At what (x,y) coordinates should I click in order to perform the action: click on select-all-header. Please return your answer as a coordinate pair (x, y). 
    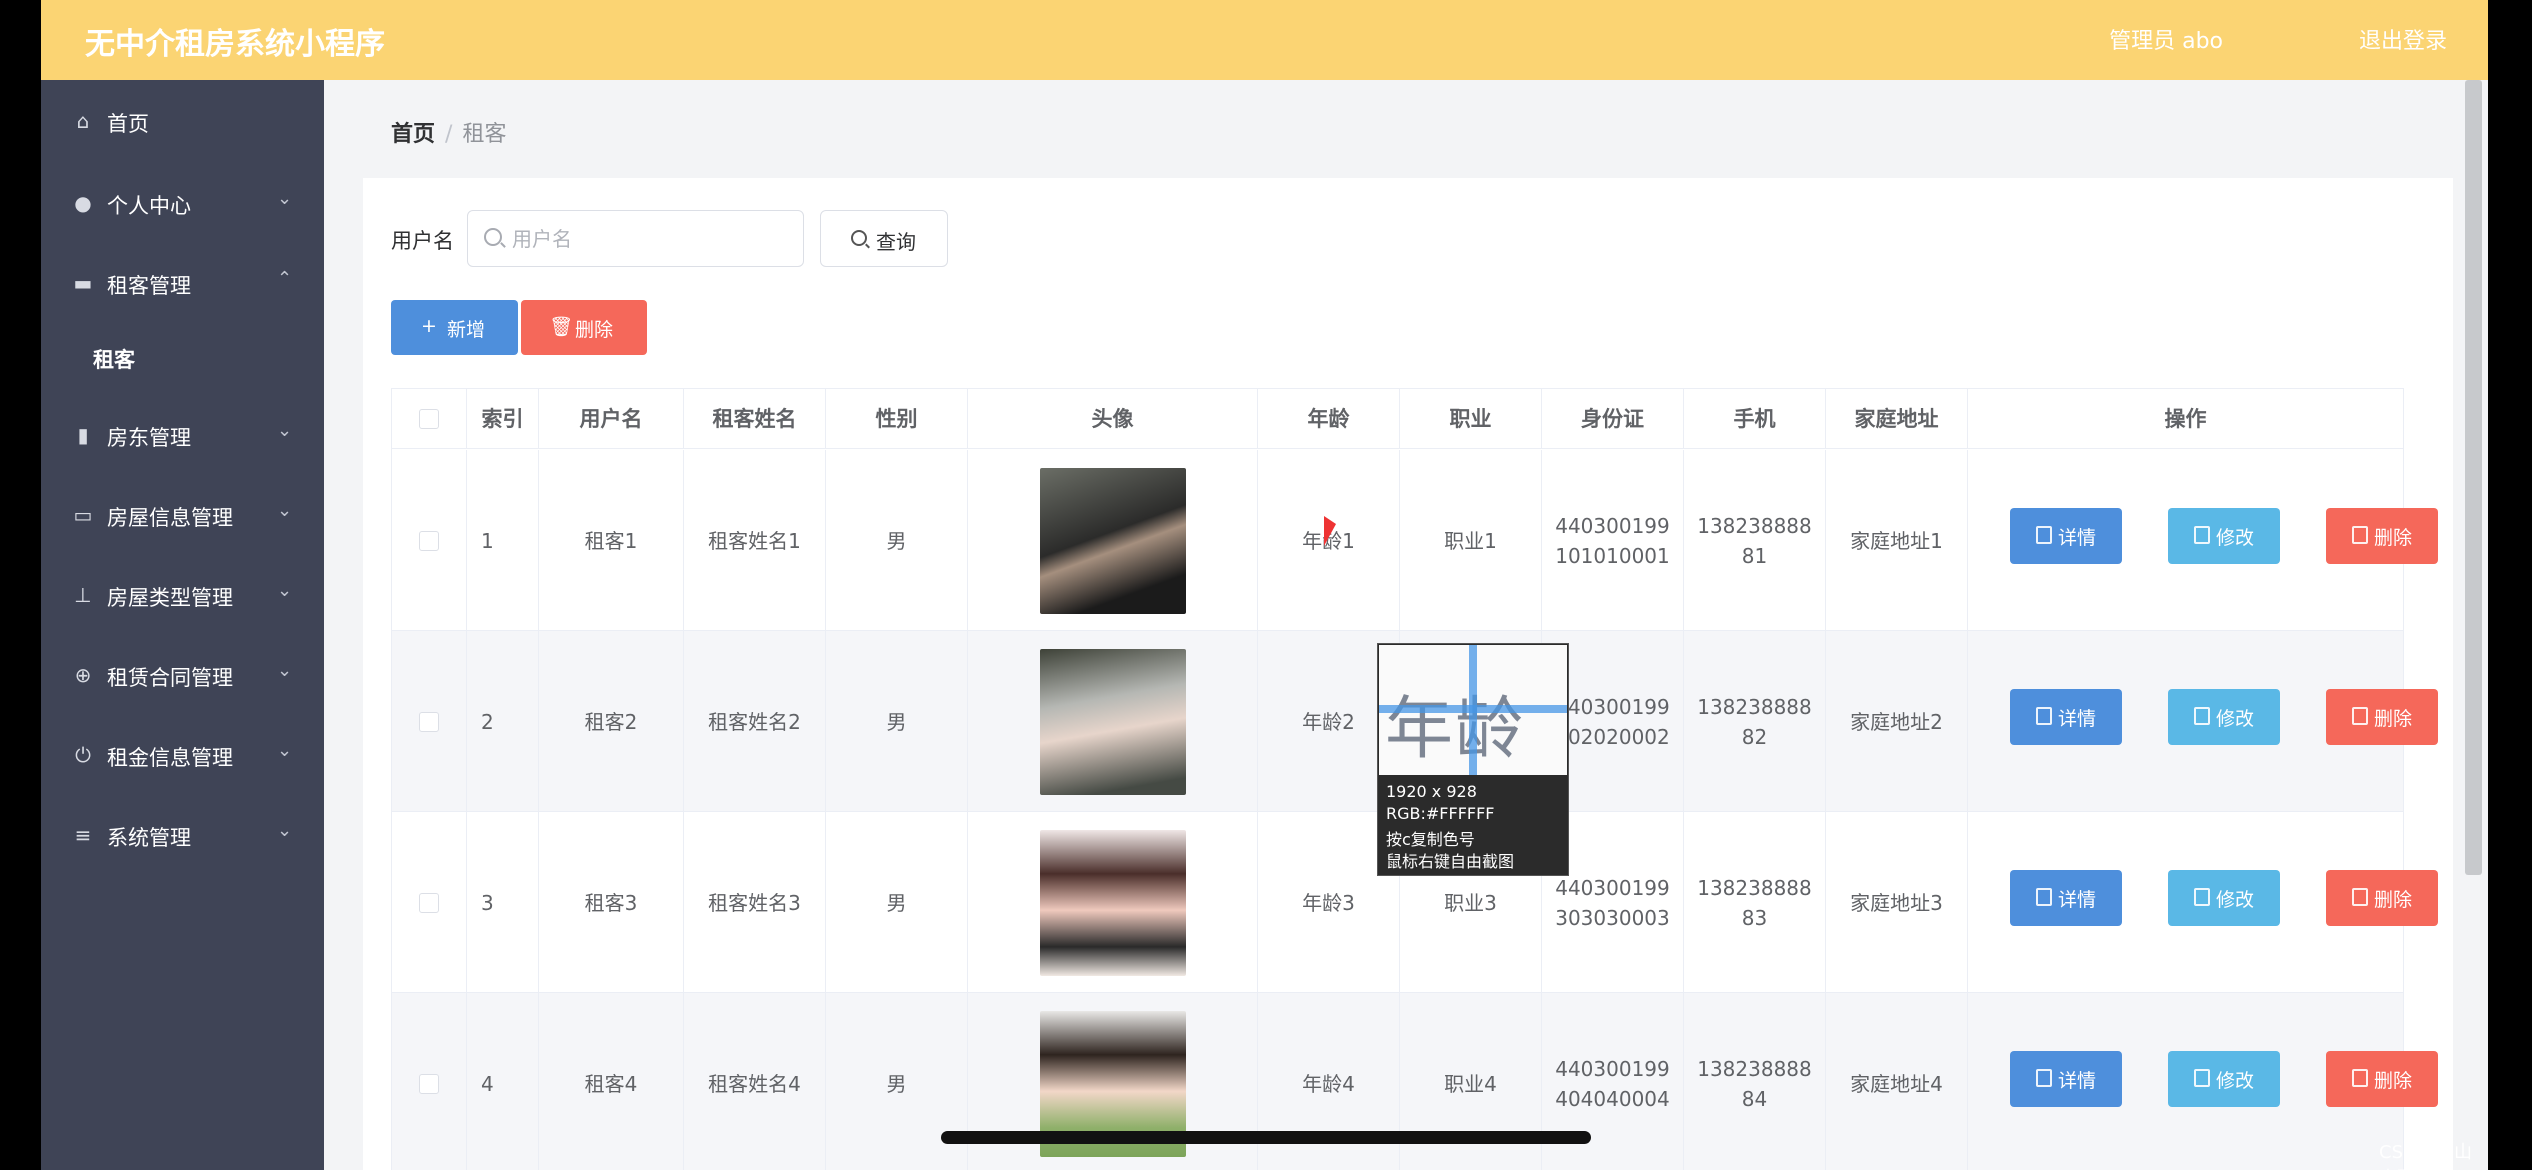
    Looking at the image, I should click on (429, 419).